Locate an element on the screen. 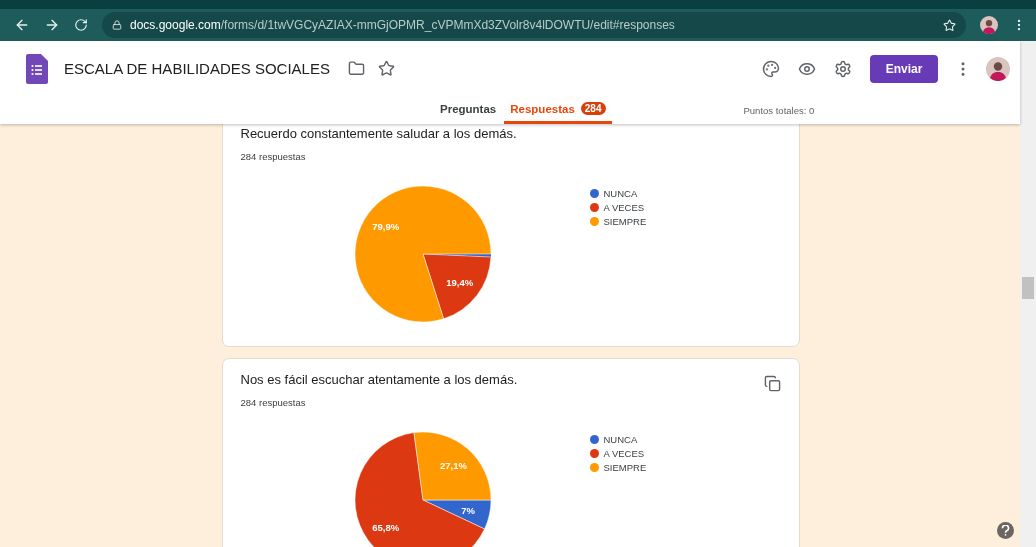 This screenshot has width=1036, height=547. url-text: docs.google.com/forms/d/1twVGCyAZIAX-mmGjOPMR_cVPMmXd3ZVolr8v4lDOWTU/edit#responses is located at coordinates (402, 25).